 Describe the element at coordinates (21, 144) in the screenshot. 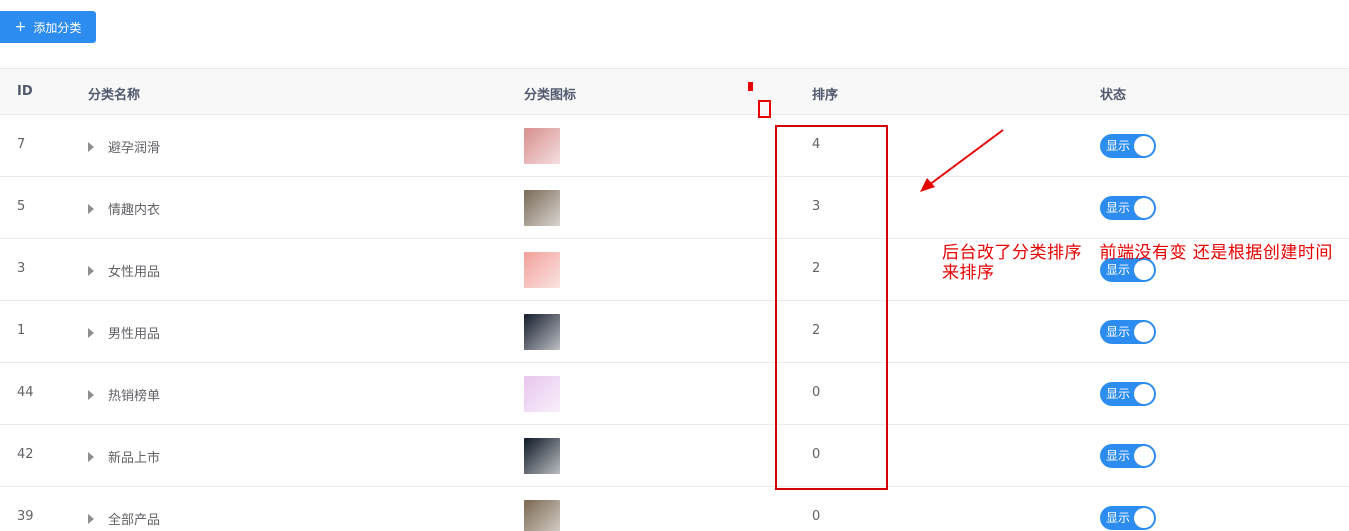

I see `row-id: 7` at that location.